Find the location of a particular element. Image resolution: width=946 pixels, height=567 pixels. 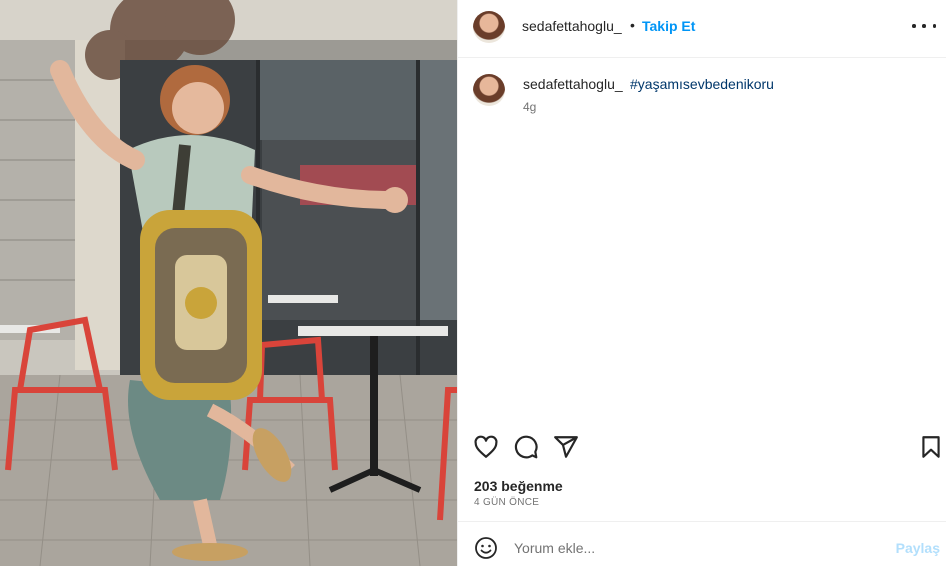

comment-input is located at coordinates (699, 548).